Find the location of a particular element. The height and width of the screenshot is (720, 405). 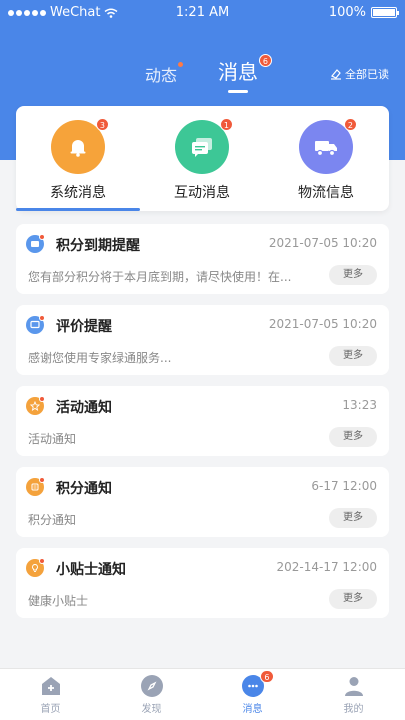

tab-discover: 发现 is located at coordinates (151, 695).